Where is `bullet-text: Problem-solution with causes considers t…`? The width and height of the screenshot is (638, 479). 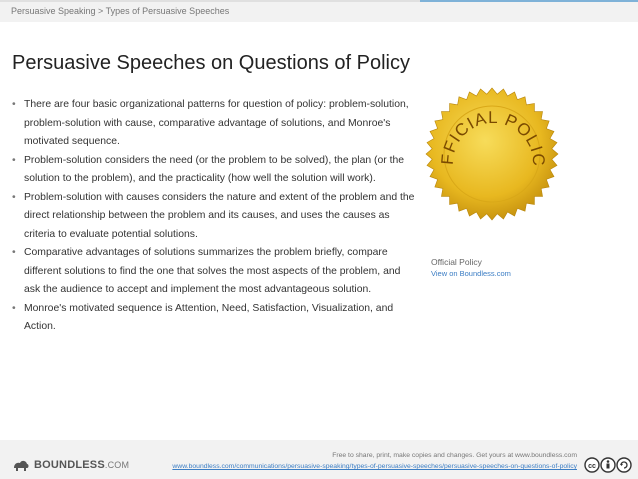
bullet-text: Problem-solution with causes considers t… is located at coordinates (219, 215).